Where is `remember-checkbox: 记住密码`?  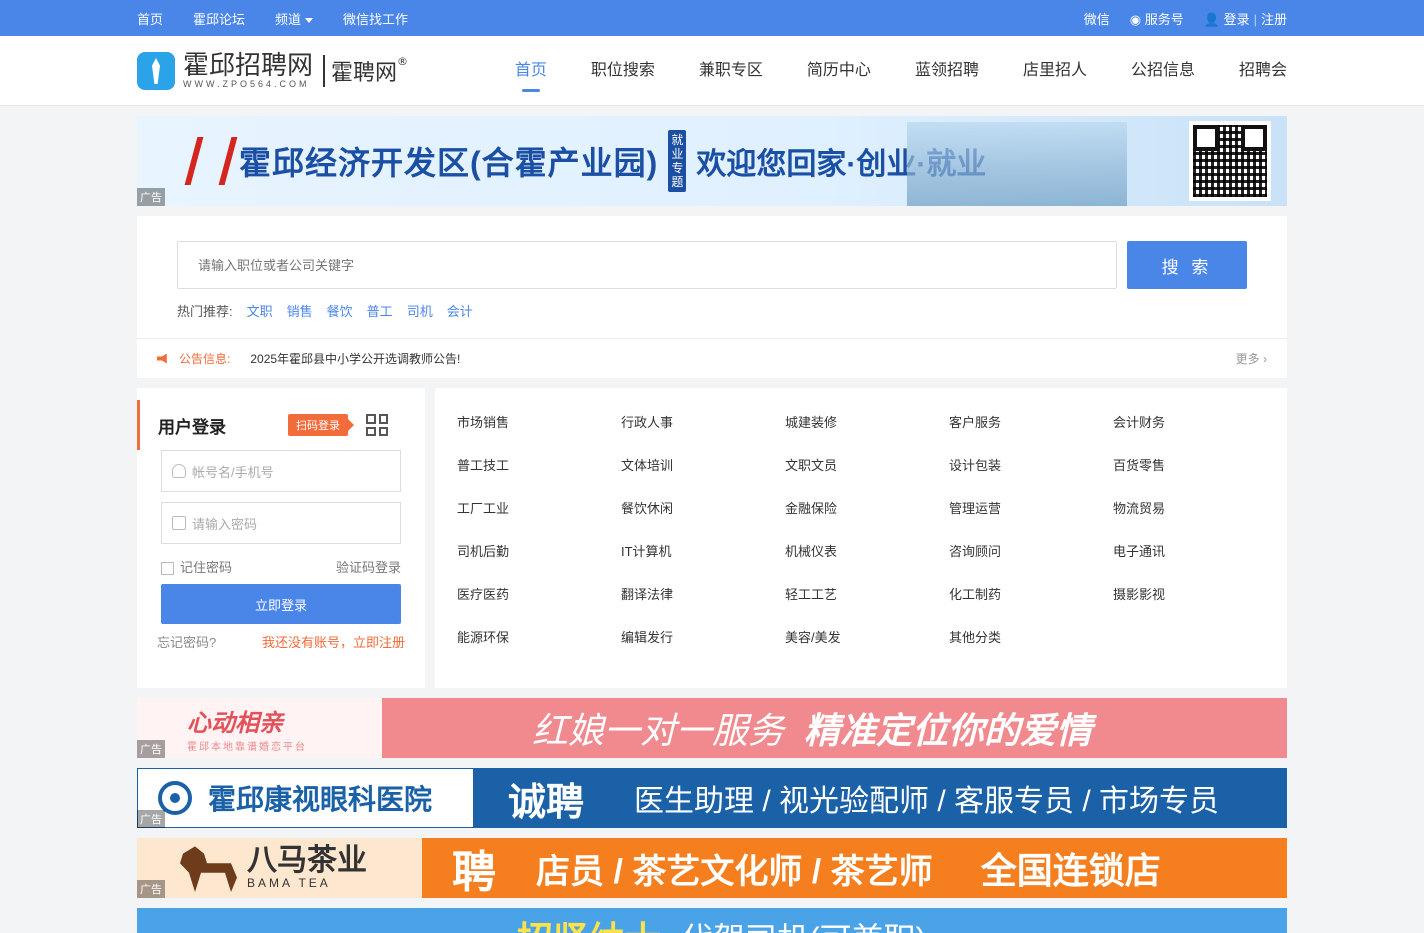 remember-checkbox: 记住密码 is located at coordinates (196, 566).